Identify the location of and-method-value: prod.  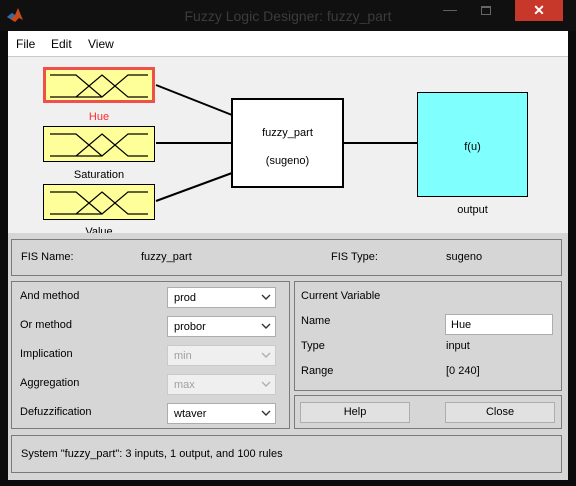
(185, 298).